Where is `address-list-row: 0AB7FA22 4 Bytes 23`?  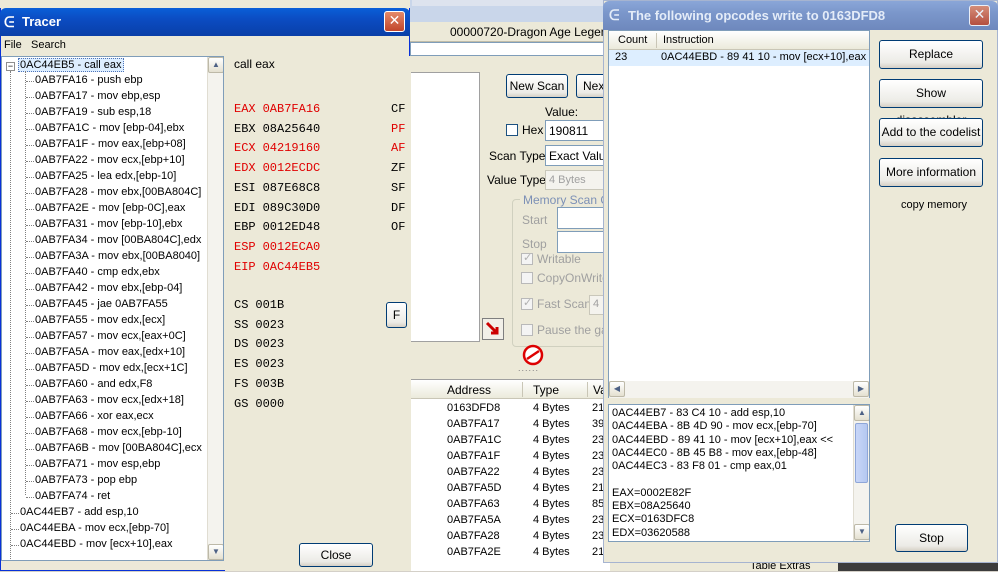
address-list-row: 0AB7FA22 4 Bytes 23 is located at coordinates (510, 473).